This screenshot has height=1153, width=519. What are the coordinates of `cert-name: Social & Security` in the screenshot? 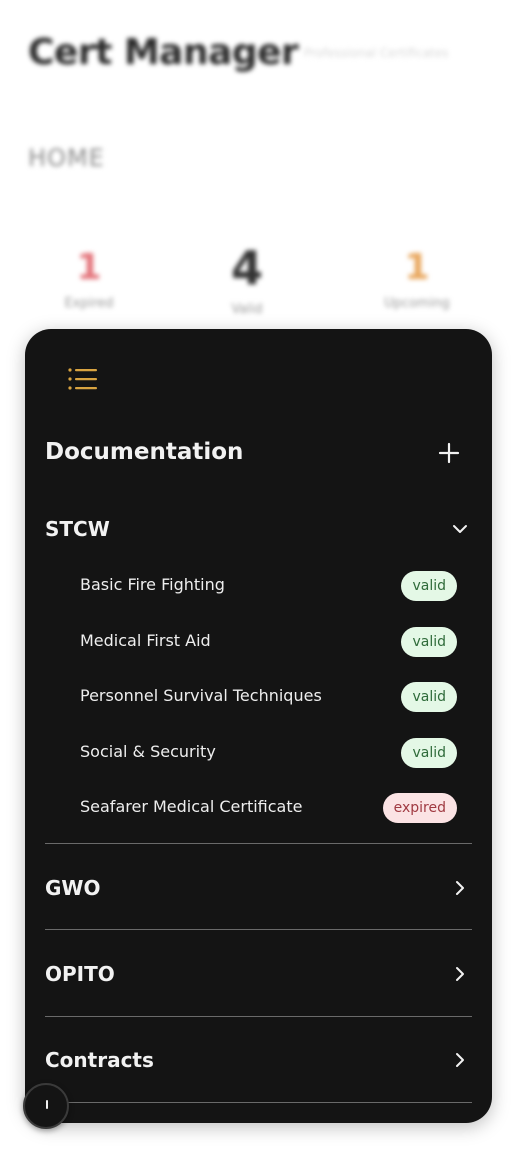 It's located at (148, 751).